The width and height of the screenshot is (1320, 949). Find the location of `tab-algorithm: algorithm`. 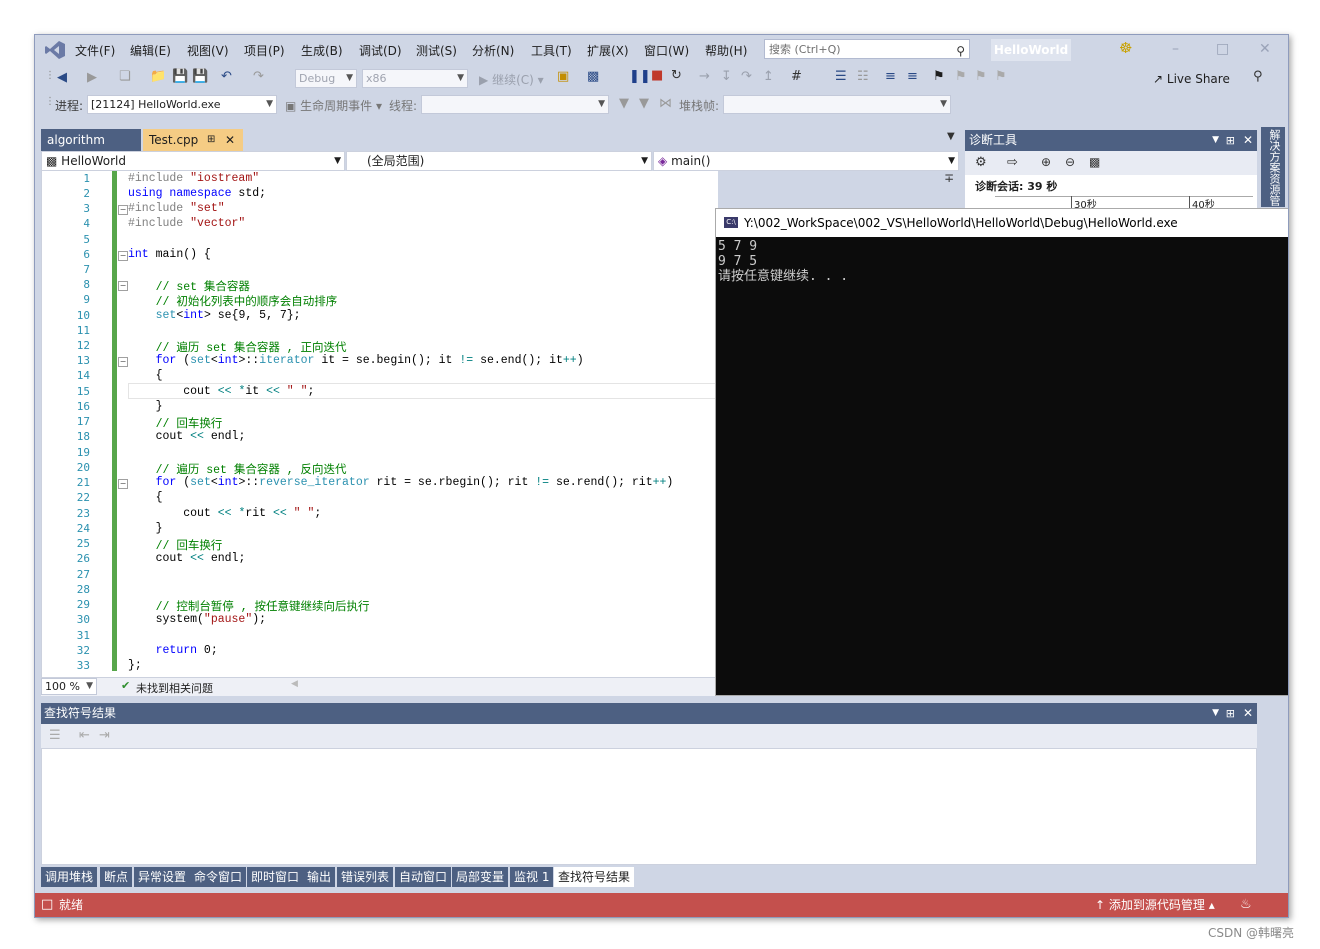

tab-algorithm: algorithm is located at coordinates (91, 140).